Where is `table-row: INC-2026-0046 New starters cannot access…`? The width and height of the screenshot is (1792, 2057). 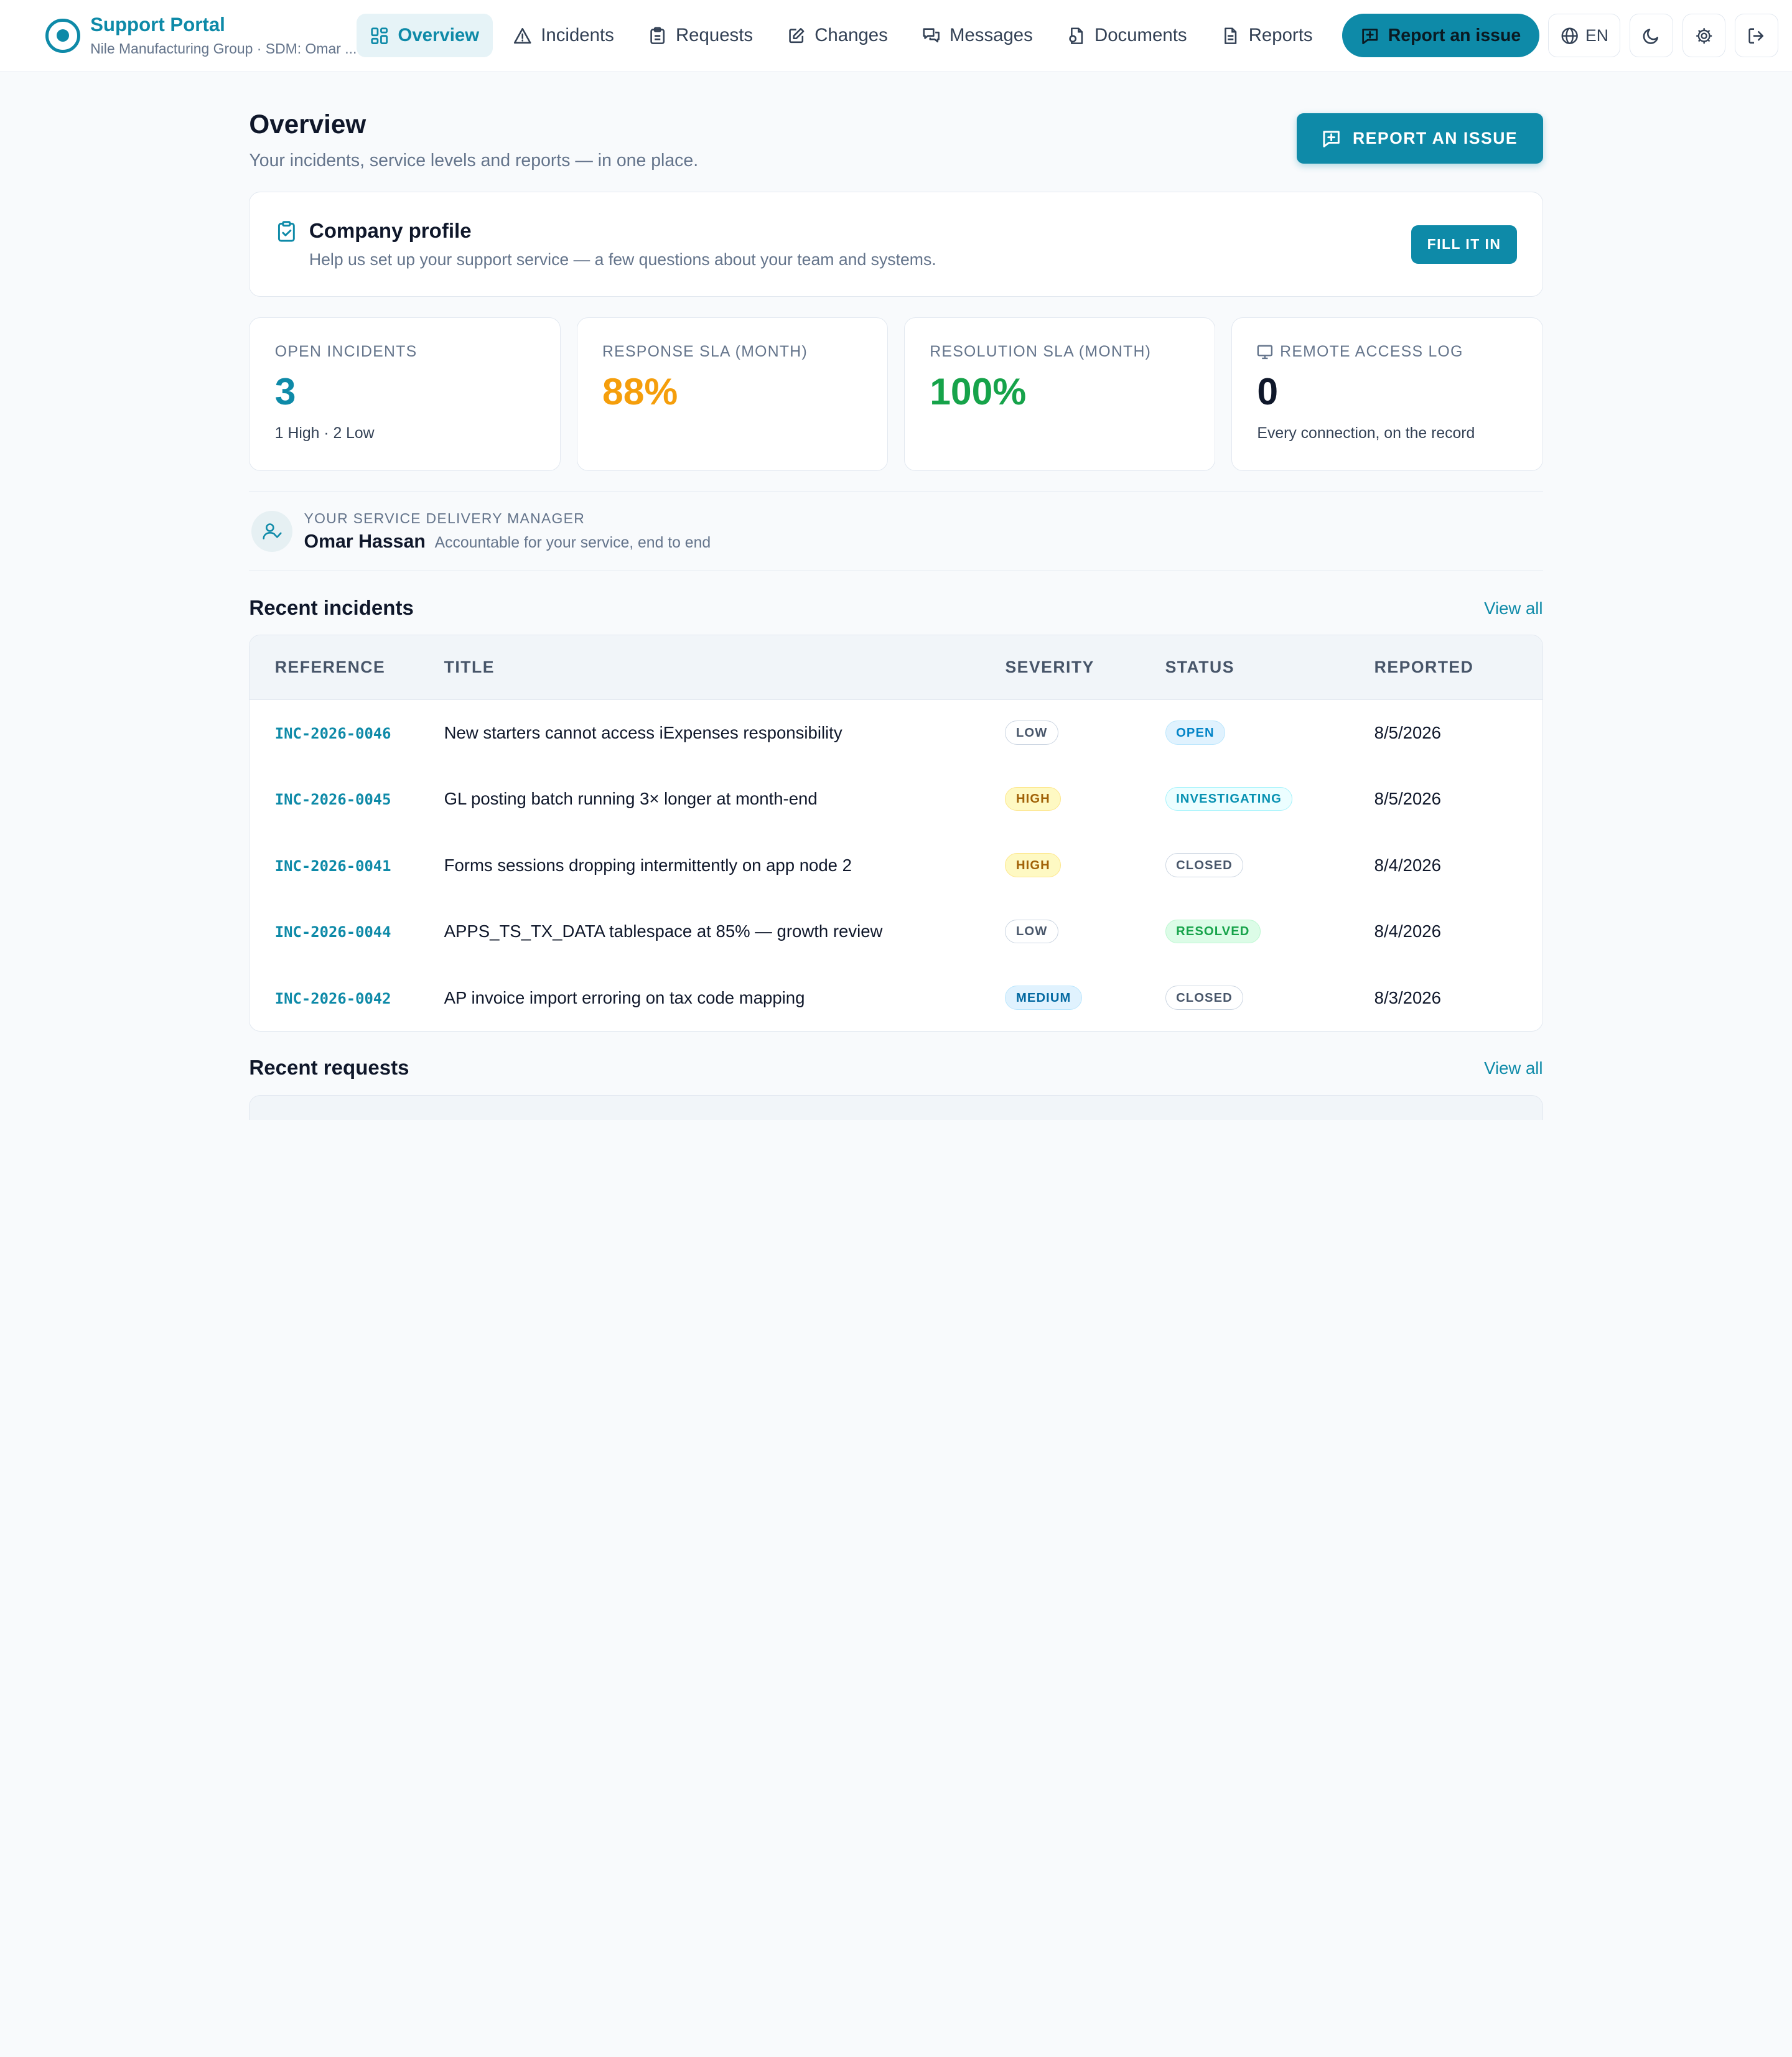 table-row: INC-2026-0046 New starters cannot access… is located at coordinates (896, 732).